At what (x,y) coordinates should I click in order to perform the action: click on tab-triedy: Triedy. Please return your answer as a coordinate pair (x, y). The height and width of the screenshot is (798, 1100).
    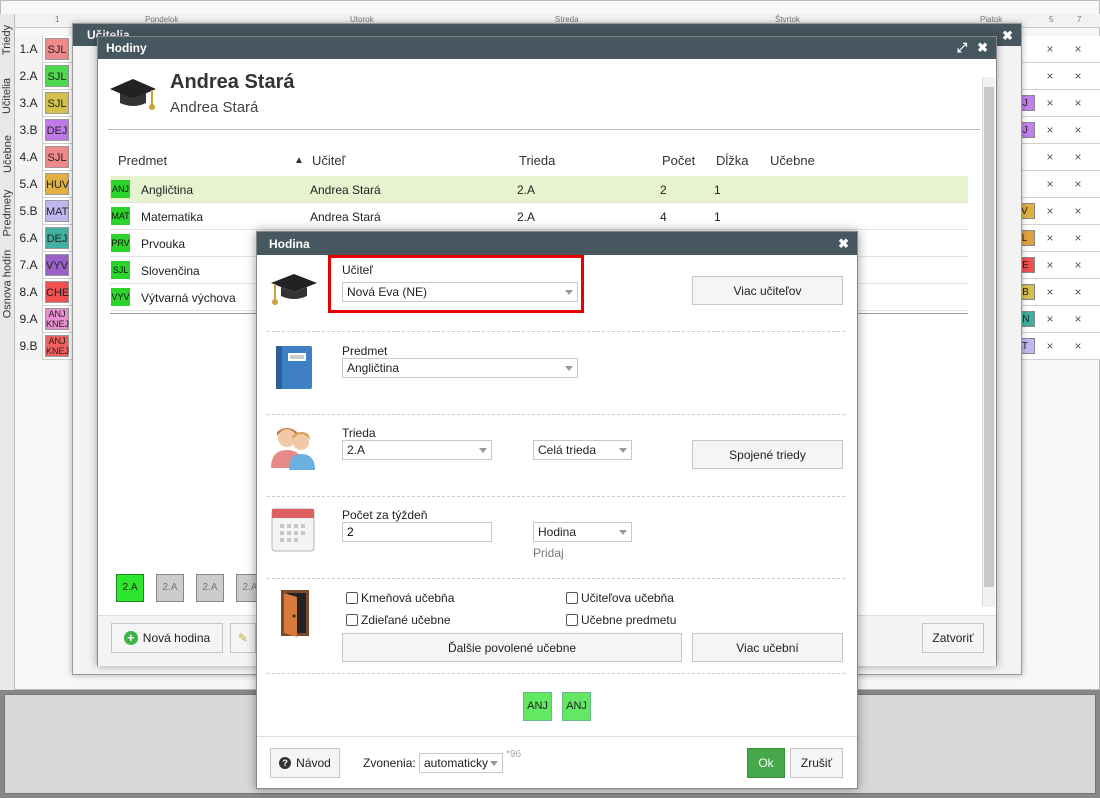
    Looking at the image, I should click on (7, 40).